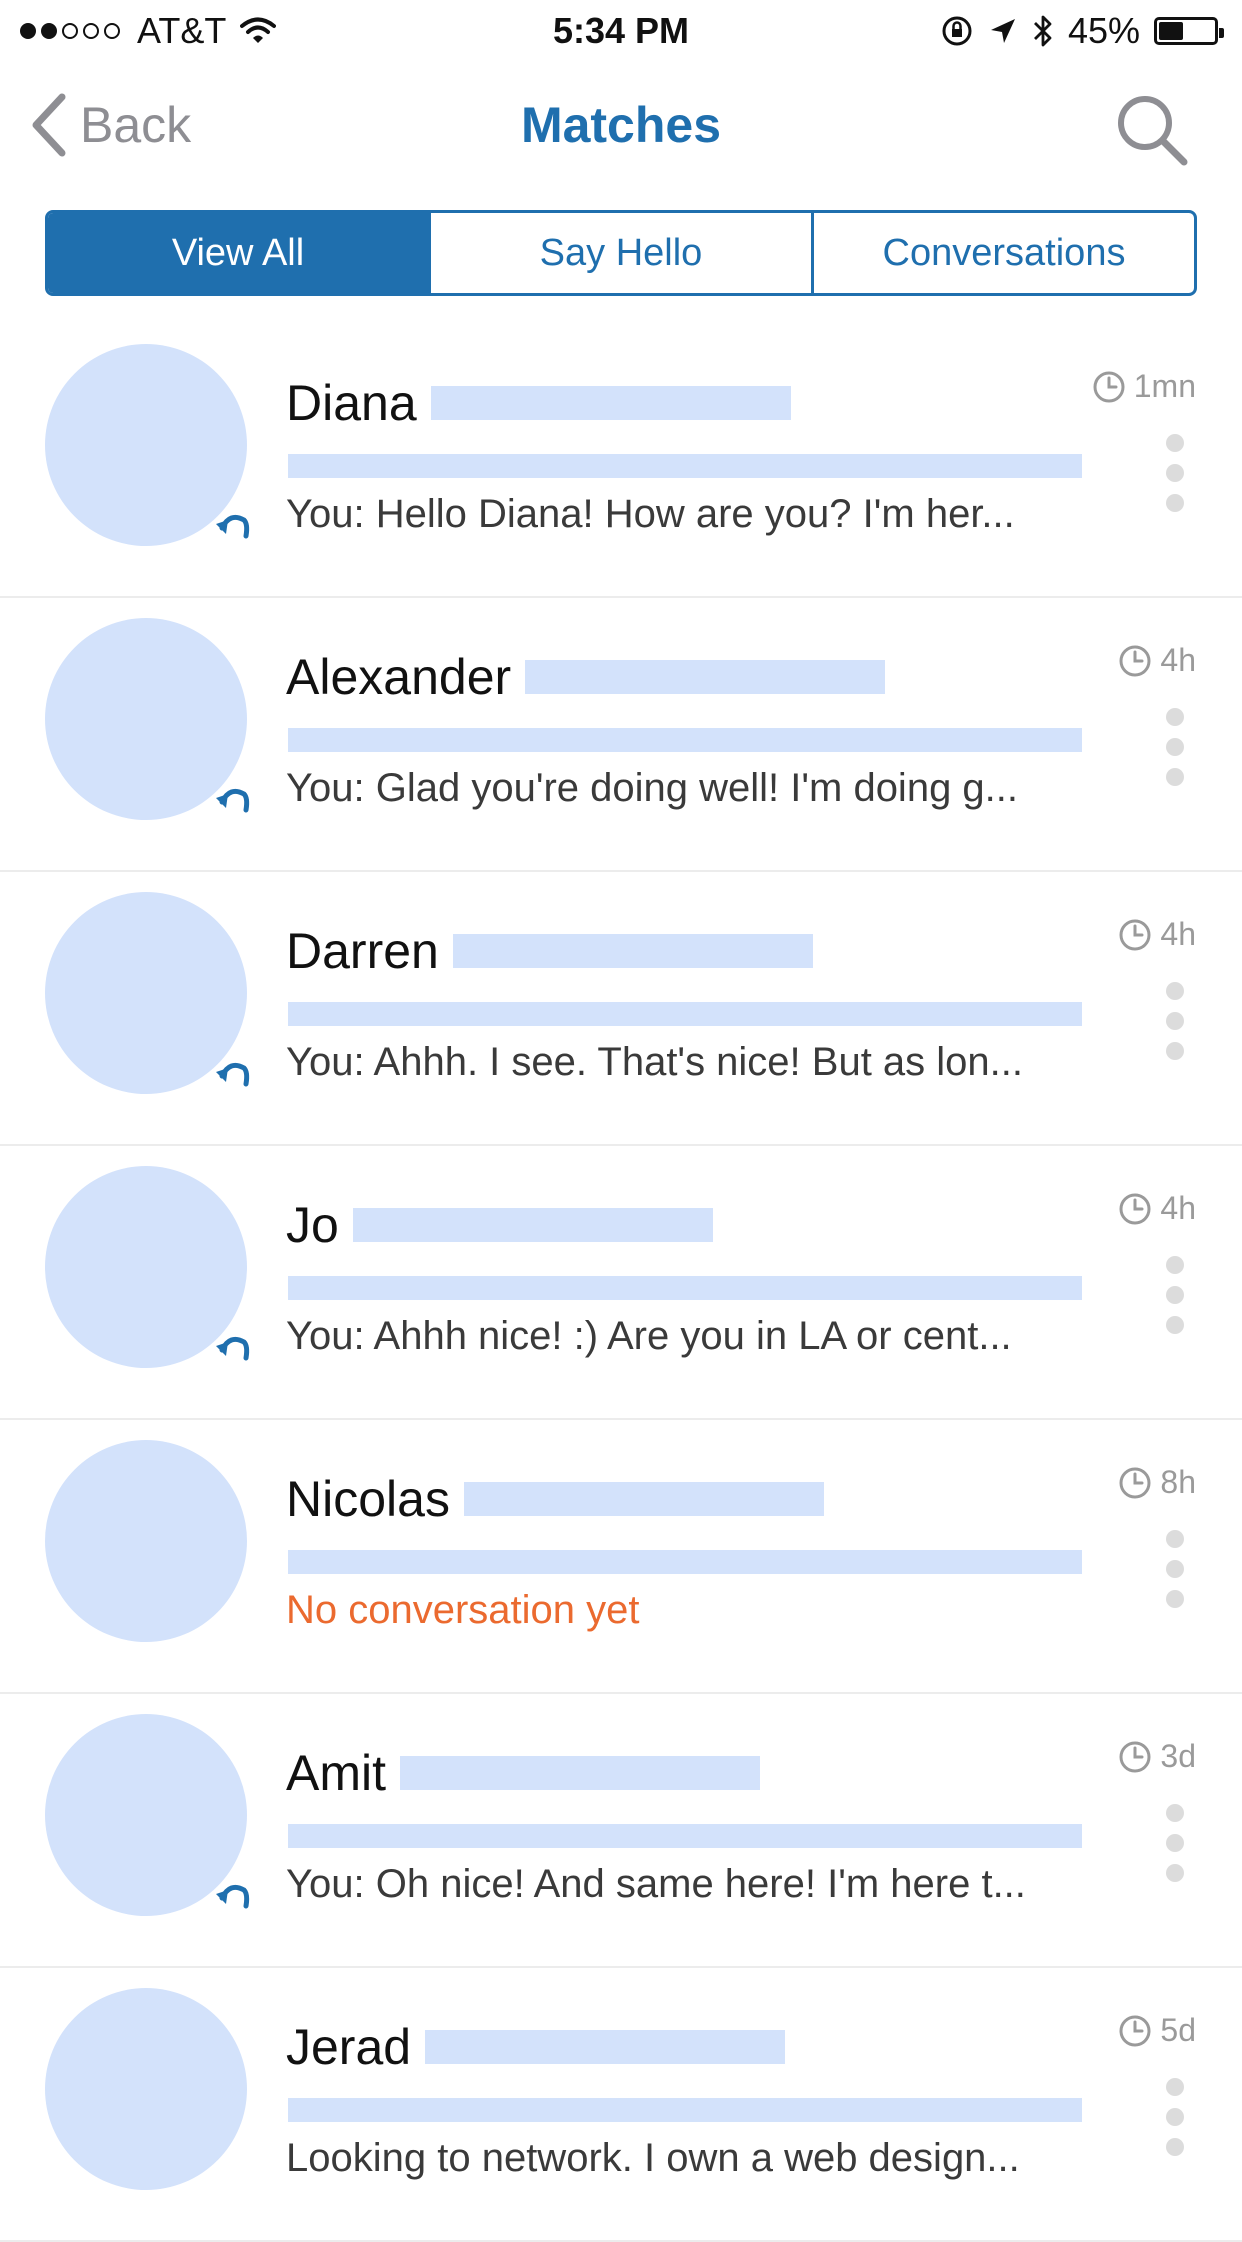  Describe the element at coordinates (1042, 31) in the screenshot. I see `bluetooth-icon` at that location.